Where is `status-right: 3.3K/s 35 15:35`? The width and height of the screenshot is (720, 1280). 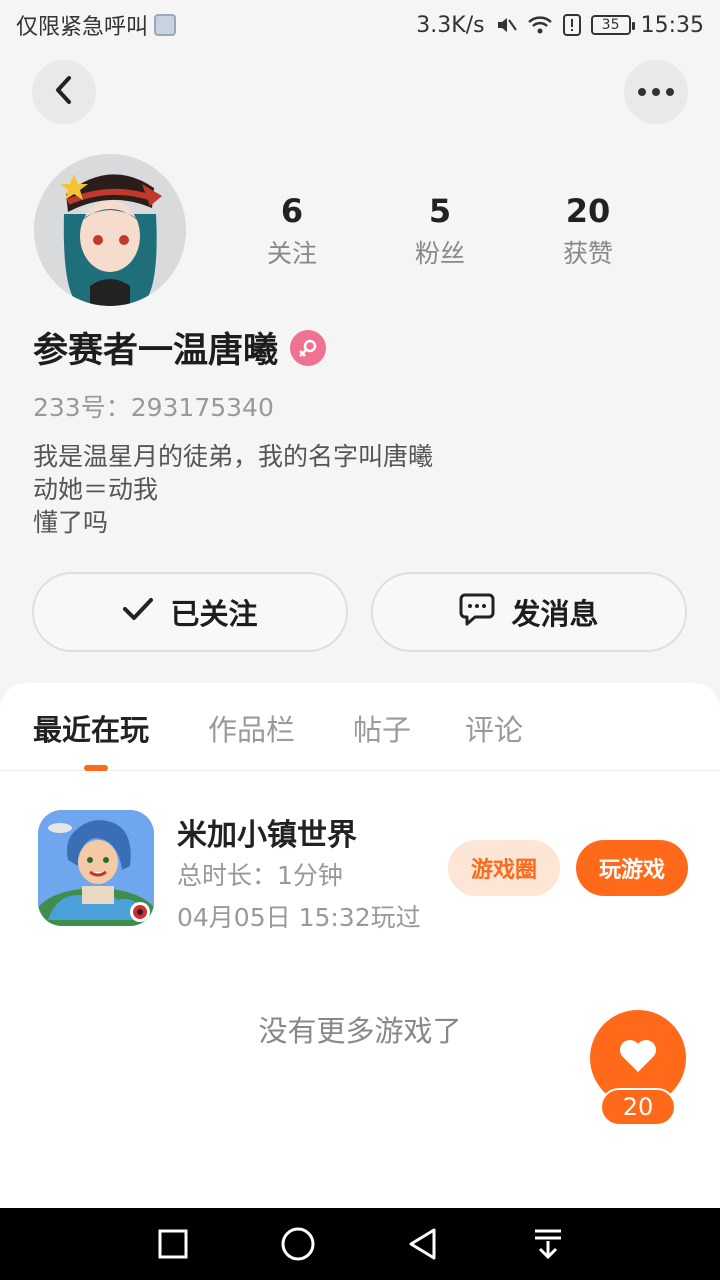 status-right: 3.3K/s 35 15:35 is located at coordinates (560, 25).